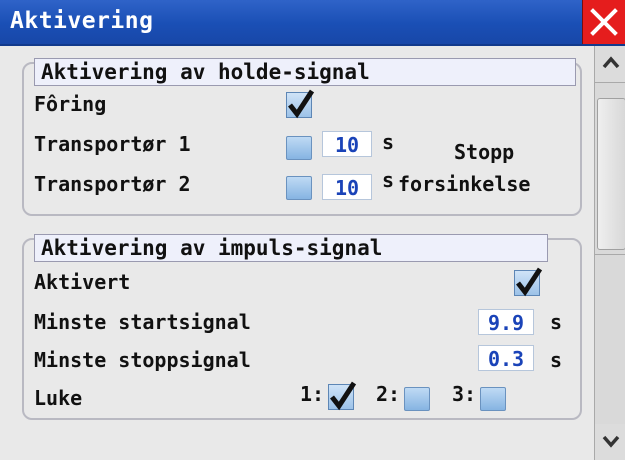 The height and width of the screenshot is (460, 625). What do you see at coordinates (493, 399) in the screenshot?
I see `luke-3-checkbox` at bounding box center [493, 399].